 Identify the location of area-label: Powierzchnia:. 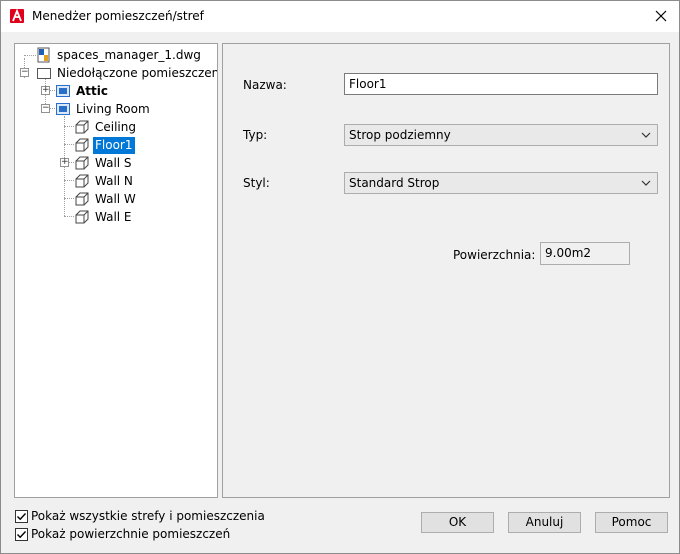
(494, 255).